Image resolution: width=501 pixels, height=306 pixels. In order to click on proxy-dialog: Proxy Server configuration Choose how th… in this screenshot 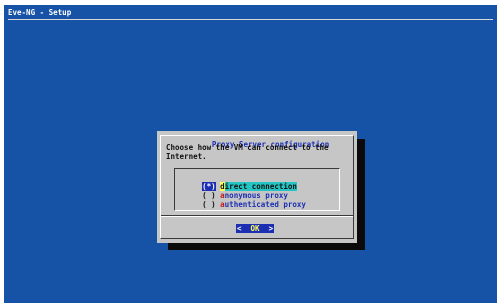, I will do `click(257, 187)`.